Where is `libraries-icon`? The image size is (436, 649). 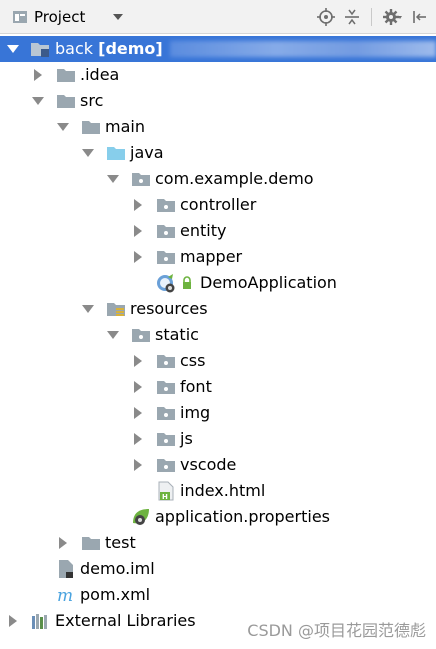
libraries-icon is located at coordinates (41, 621).